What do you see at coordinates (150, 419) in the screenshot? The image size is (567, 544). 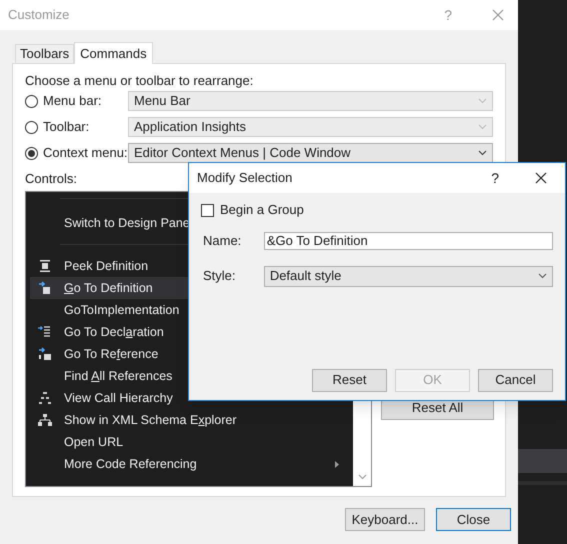 I see `command-label: Show in XML Schema Explorer` at bounding box center [150, 419].